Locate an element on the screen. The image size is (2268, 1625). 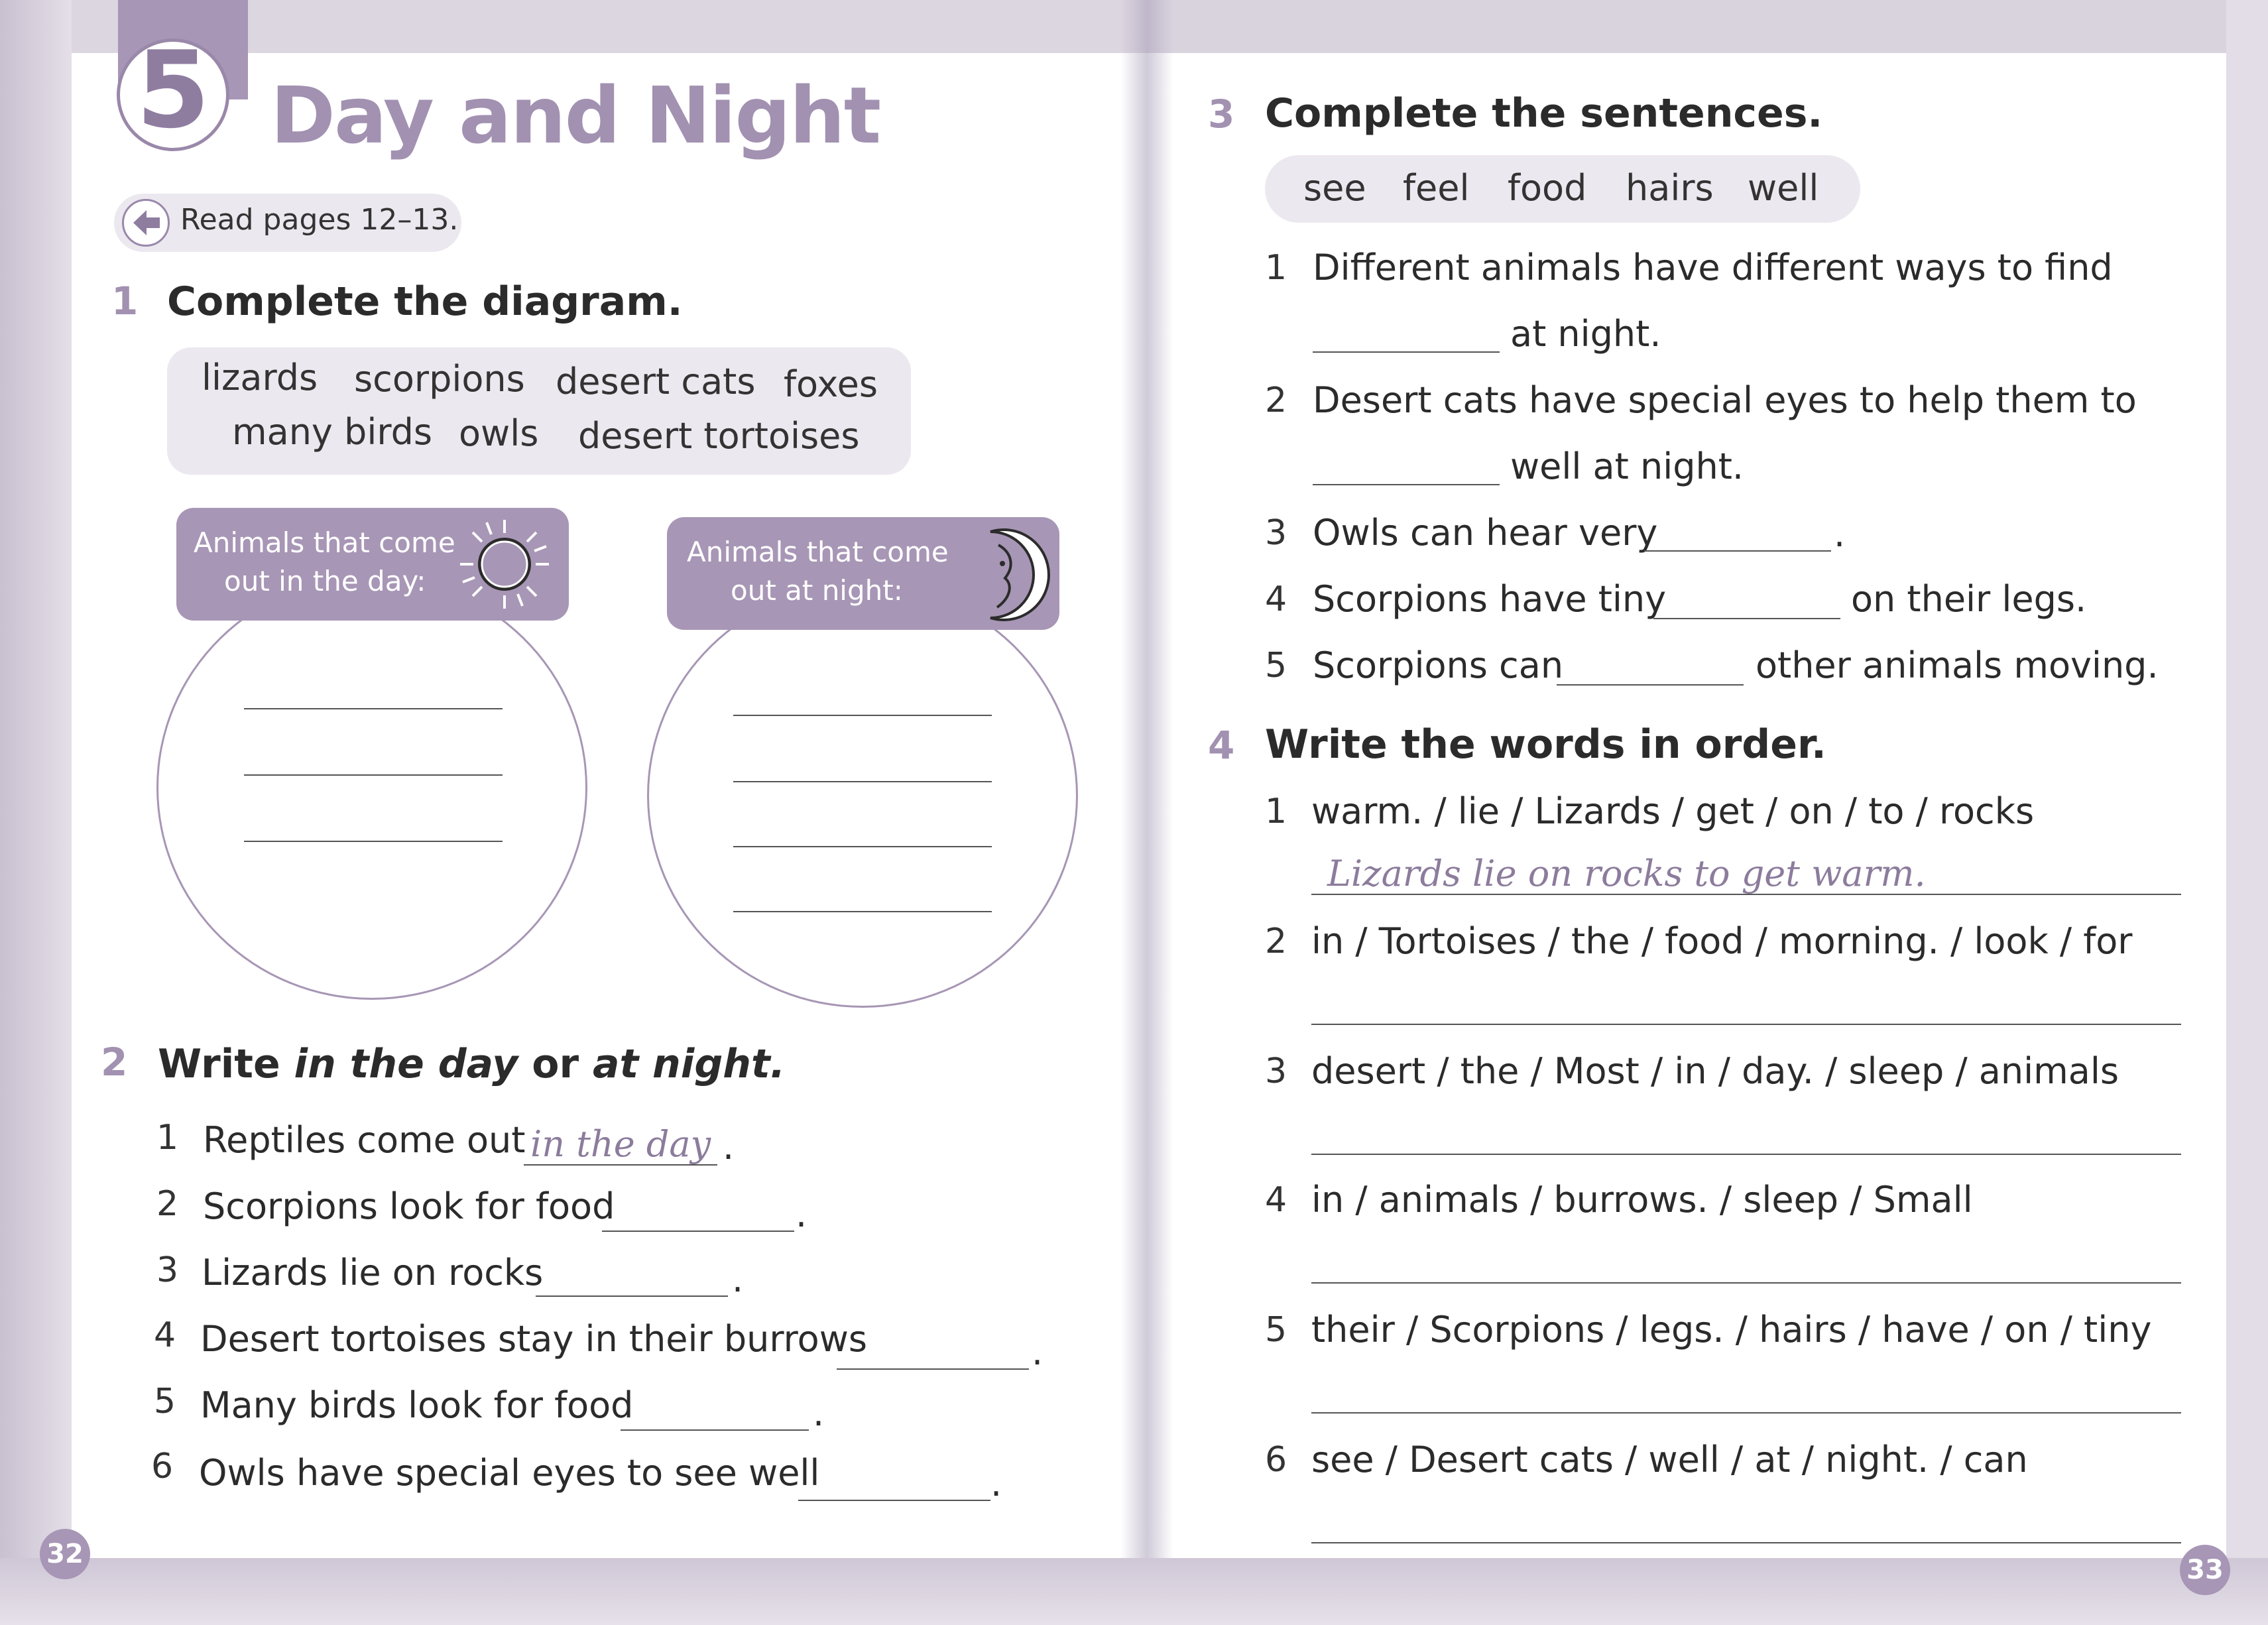
back-arrow-icon is located at coordinates (146, 223).